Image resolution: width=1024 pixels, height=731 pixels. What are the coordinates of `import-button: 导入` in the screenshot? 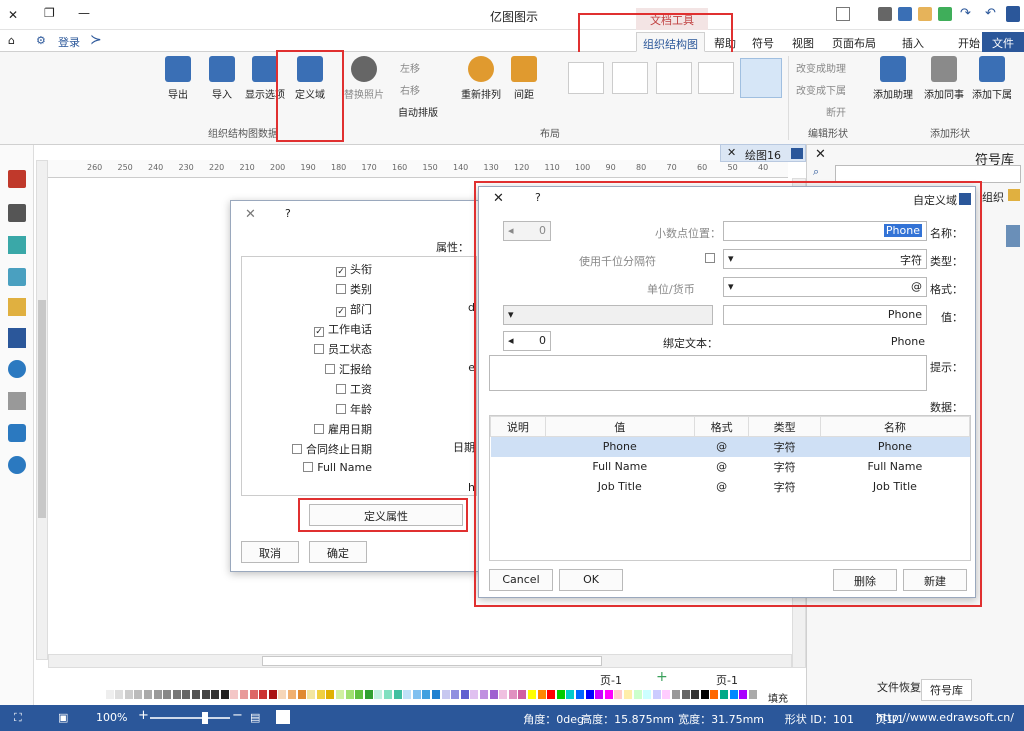 It's located at (222, 78).